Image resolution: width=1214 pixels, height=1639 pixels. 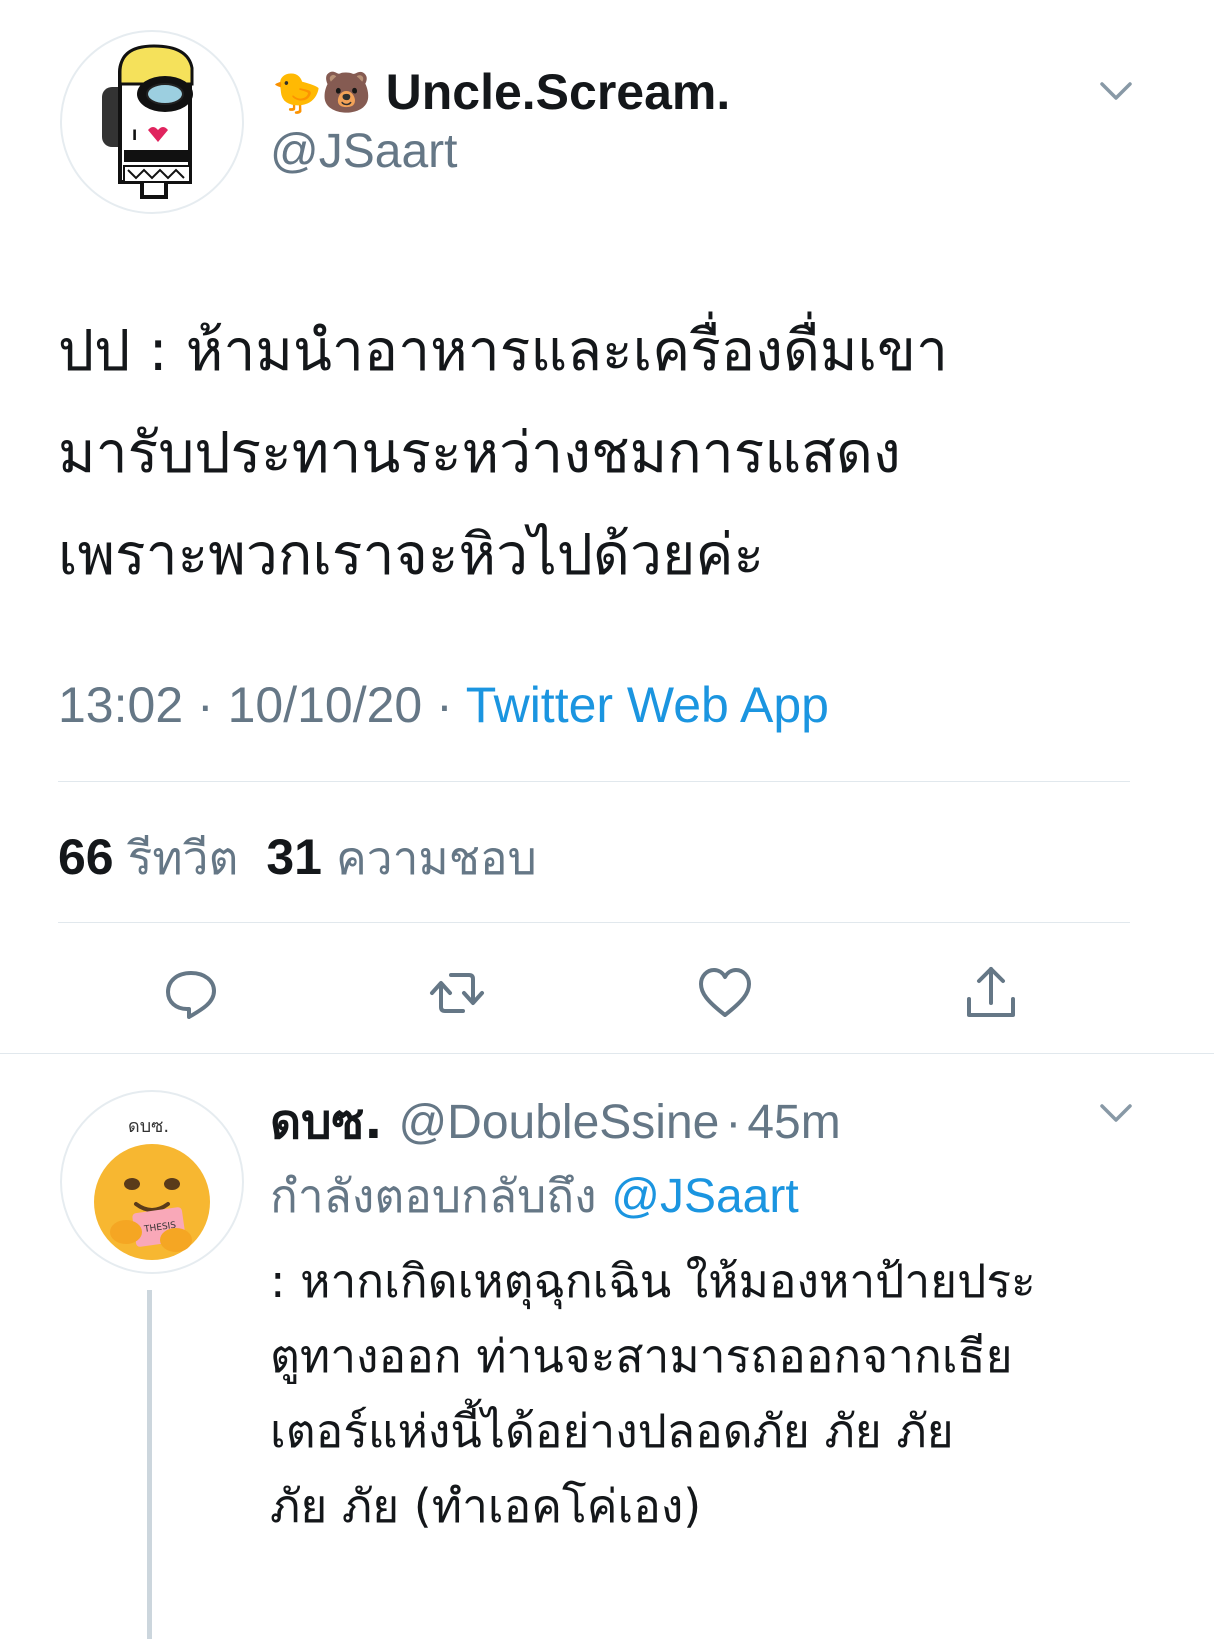 I want to click on display-name-emoji: 🐤🐻, so click(x=322, y=92).